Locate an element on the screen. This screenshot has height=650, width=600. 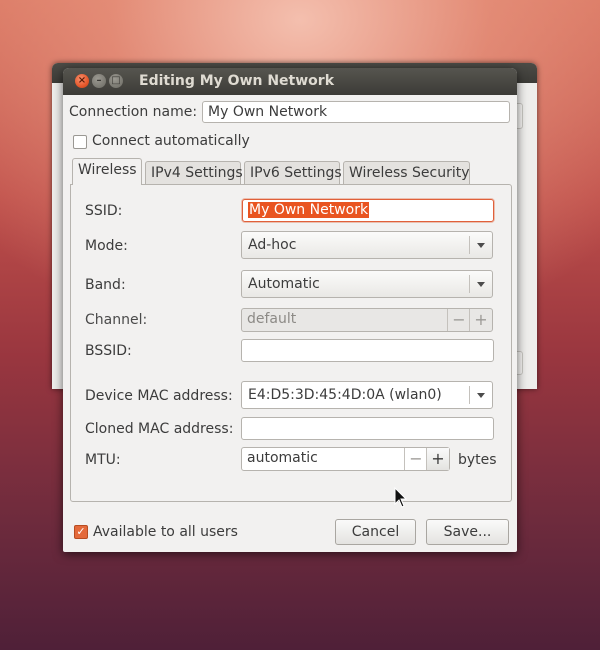
mtu-label: MTU: is located at coordinates (103, 460).